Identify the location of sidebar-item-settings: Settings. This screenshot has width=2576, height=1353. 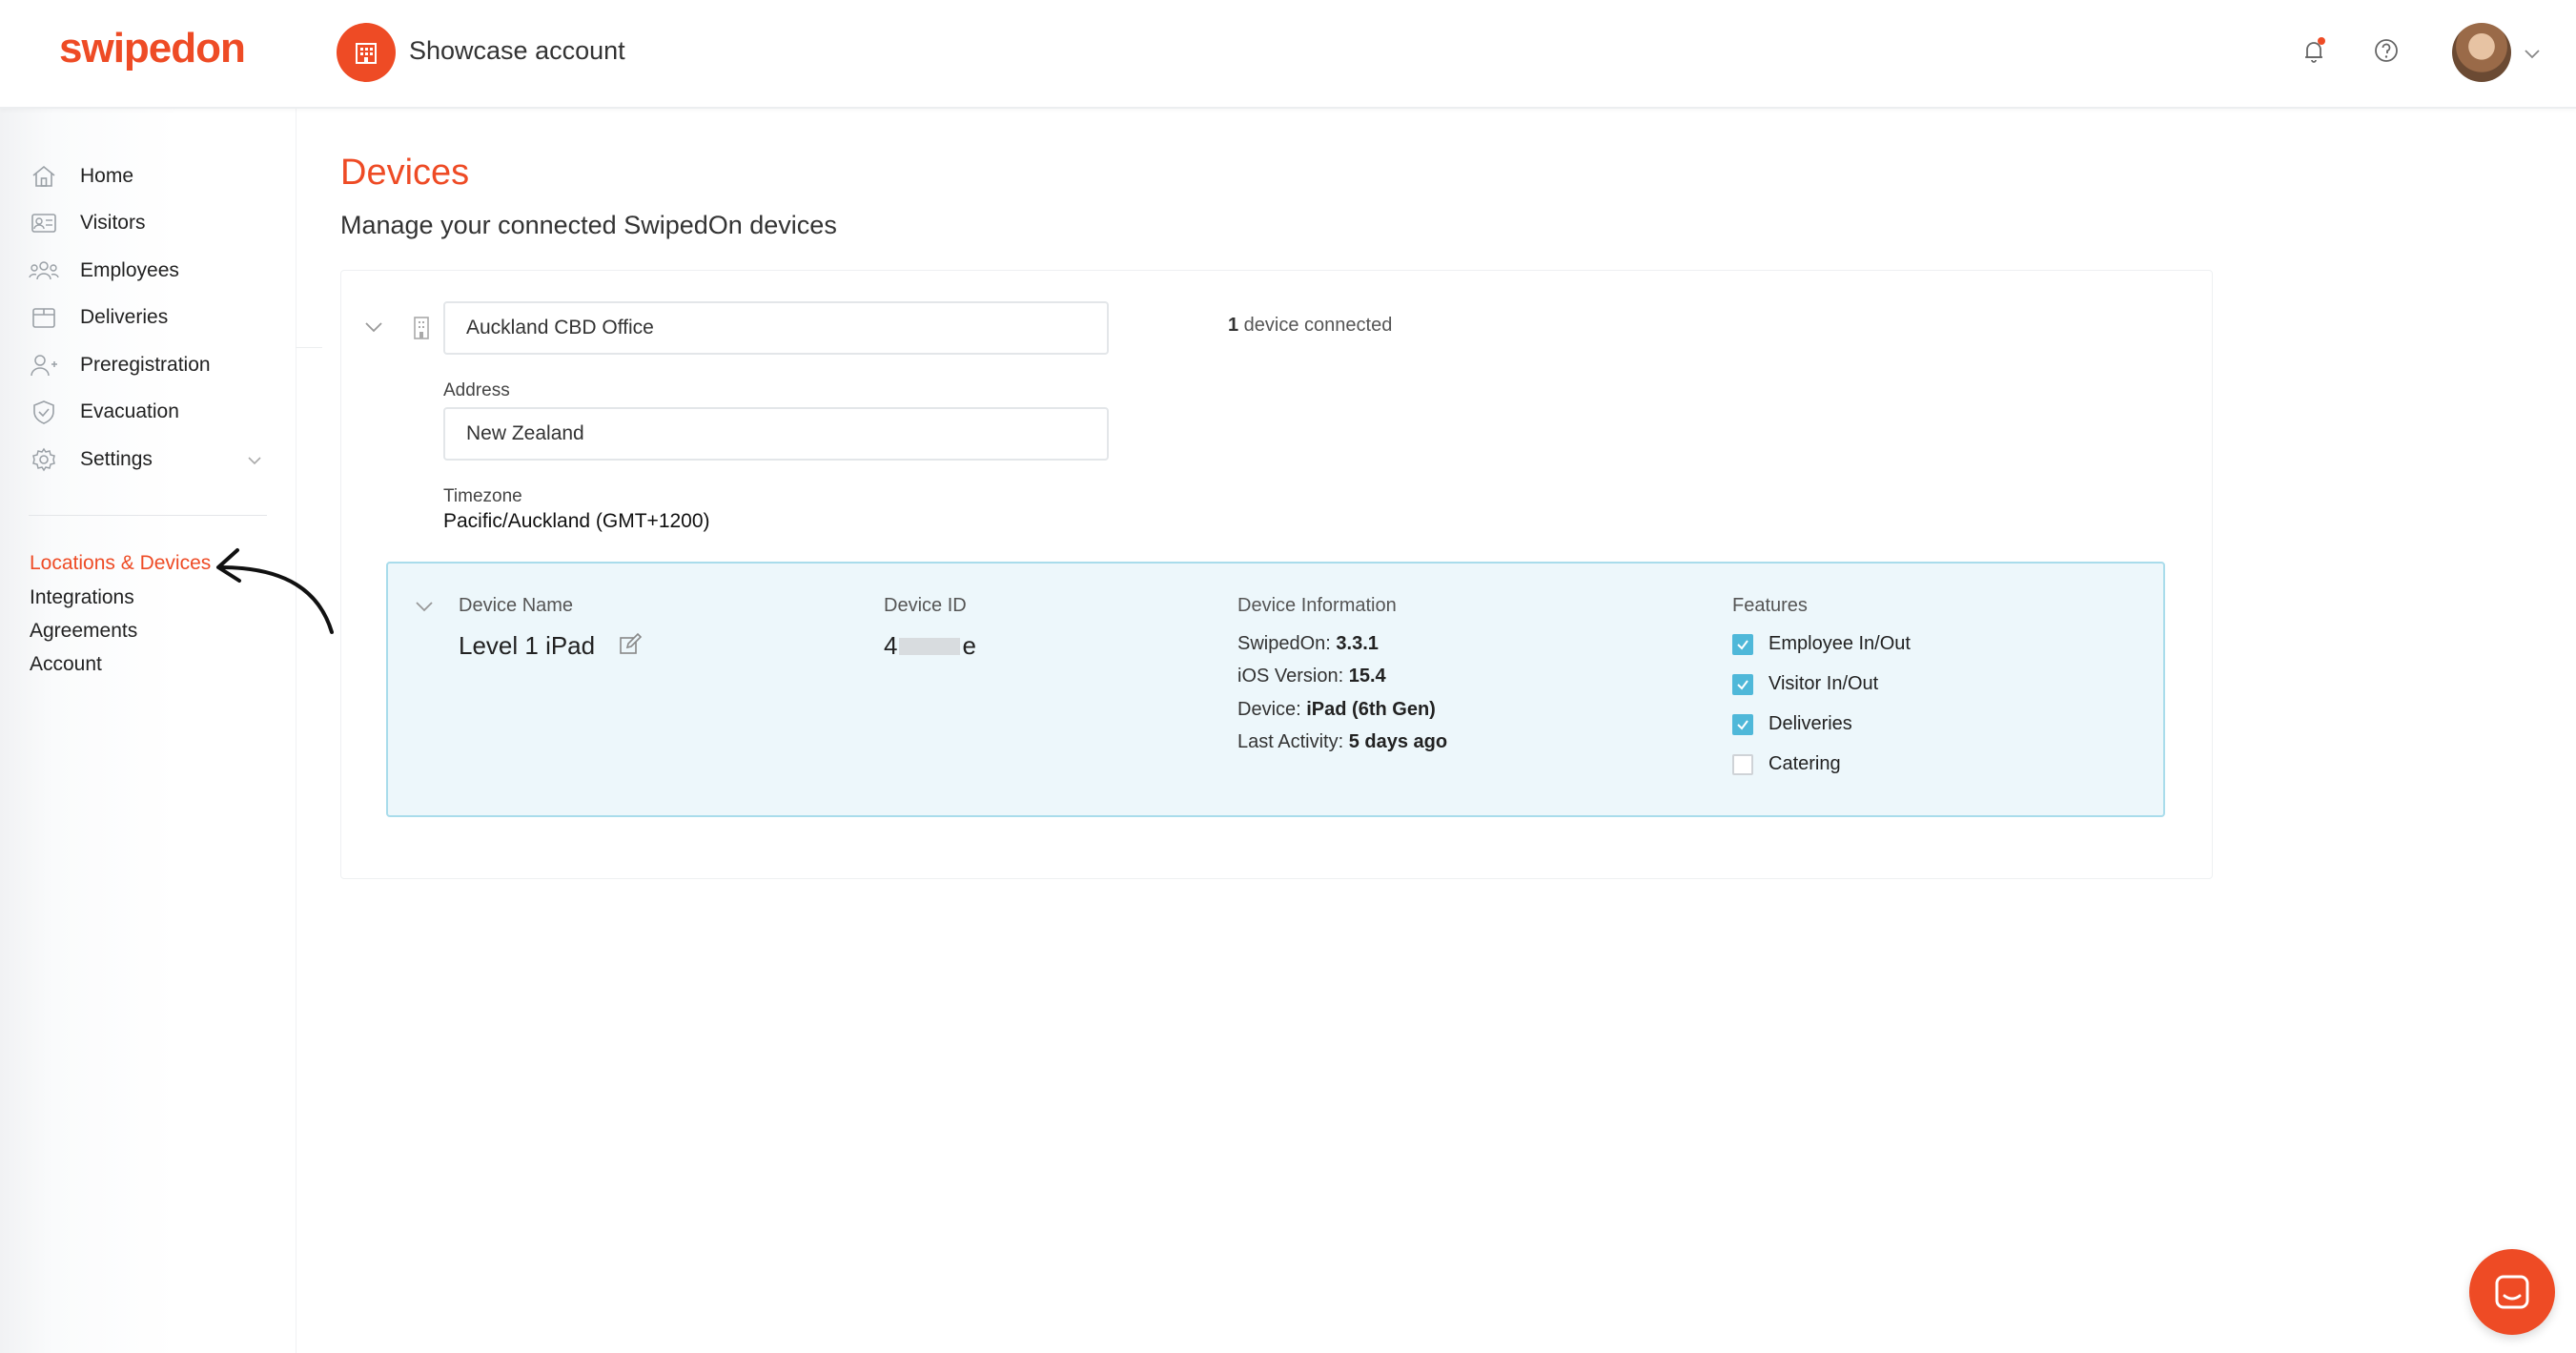
(91, 460).